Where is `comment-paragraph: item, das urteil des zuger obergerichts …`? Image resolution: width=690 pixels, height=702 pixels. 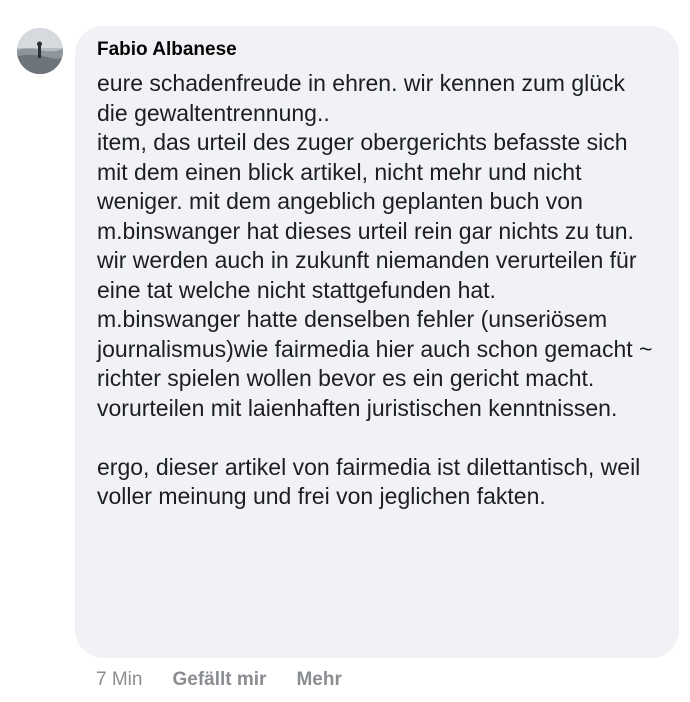 comment-paragraph: item, das urteil des zuger obergerichts … is located at coordinates (365, 186).